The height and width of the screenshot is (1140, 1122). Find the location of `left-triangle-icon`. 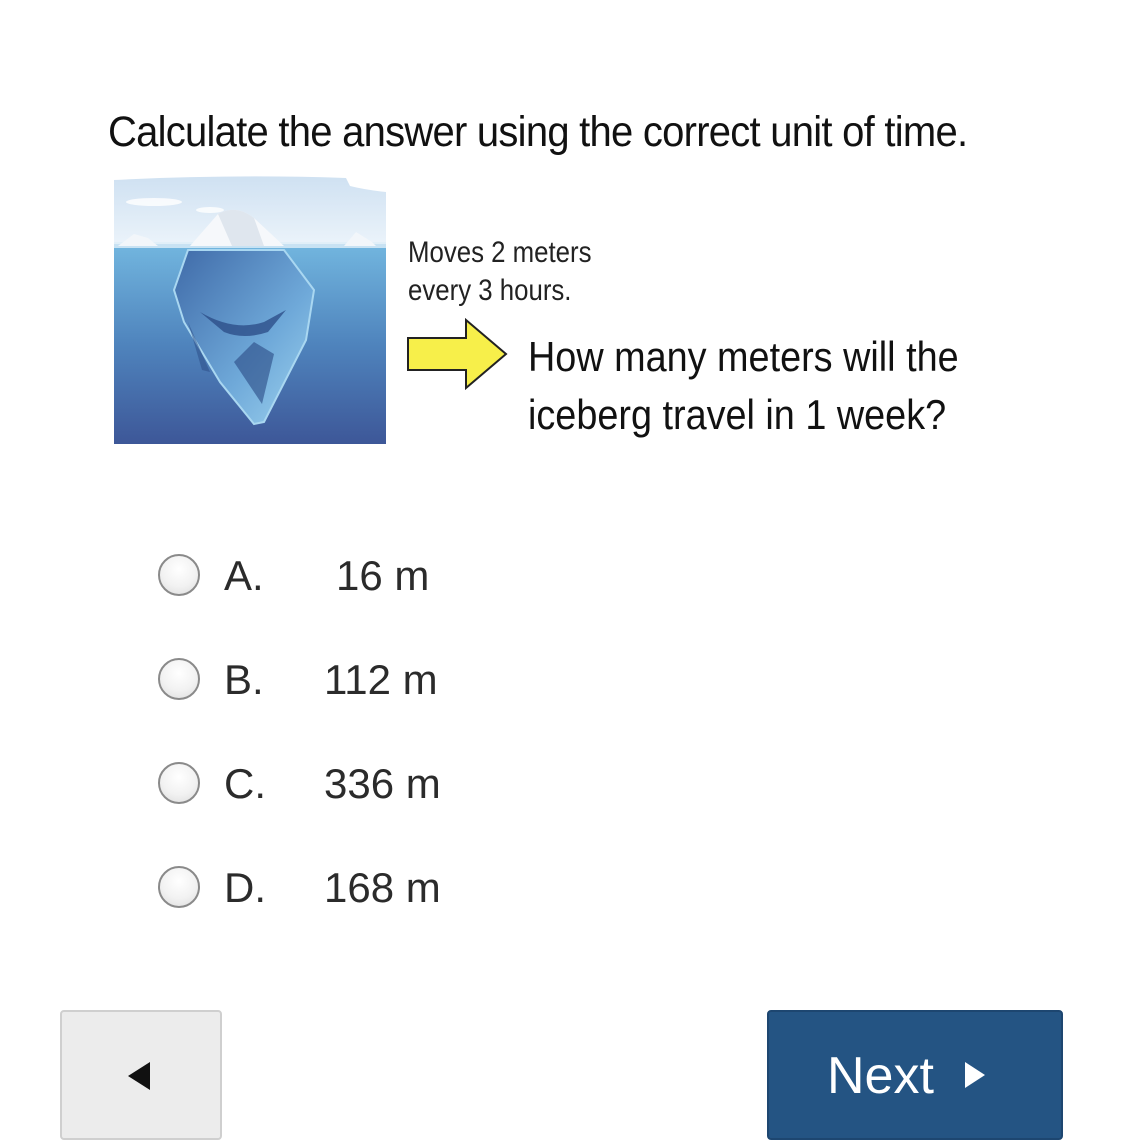

left-triangle-icon is located at coordinates (139, 1076).